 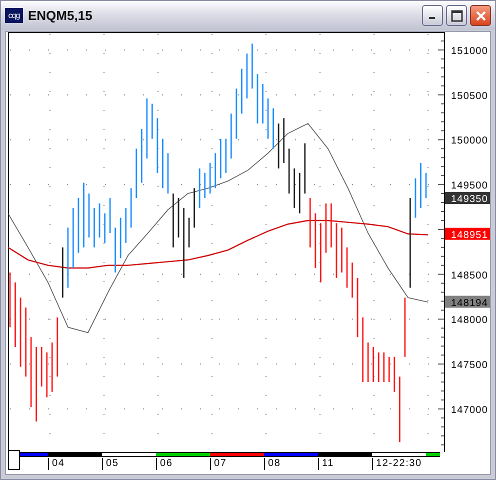 What do you see at coordinates (14, 15) in the screenshot?
I see `logo-icon: cqg` at bounding box center [14, 15].